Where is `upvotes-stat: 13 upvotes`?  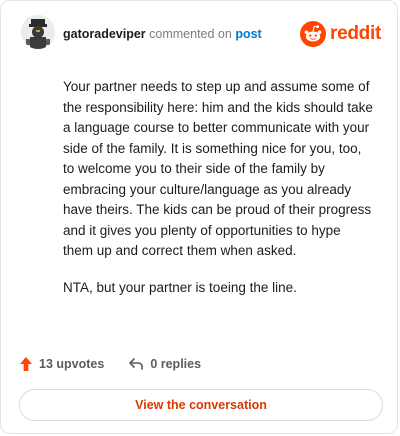 upvotes-stat: 13 upvotes is located at coordinates (61, 364).